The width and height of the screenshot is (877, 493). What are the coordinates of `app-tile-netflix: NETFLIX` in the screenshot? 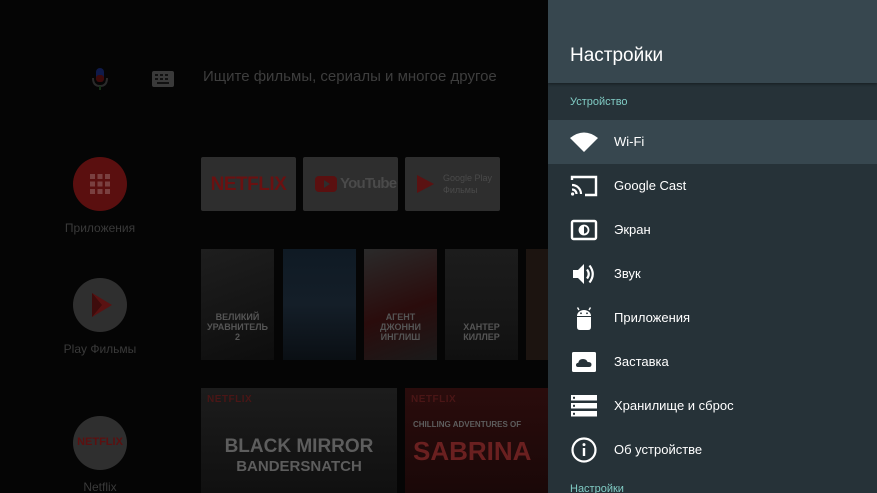 It's located at (248, 184).